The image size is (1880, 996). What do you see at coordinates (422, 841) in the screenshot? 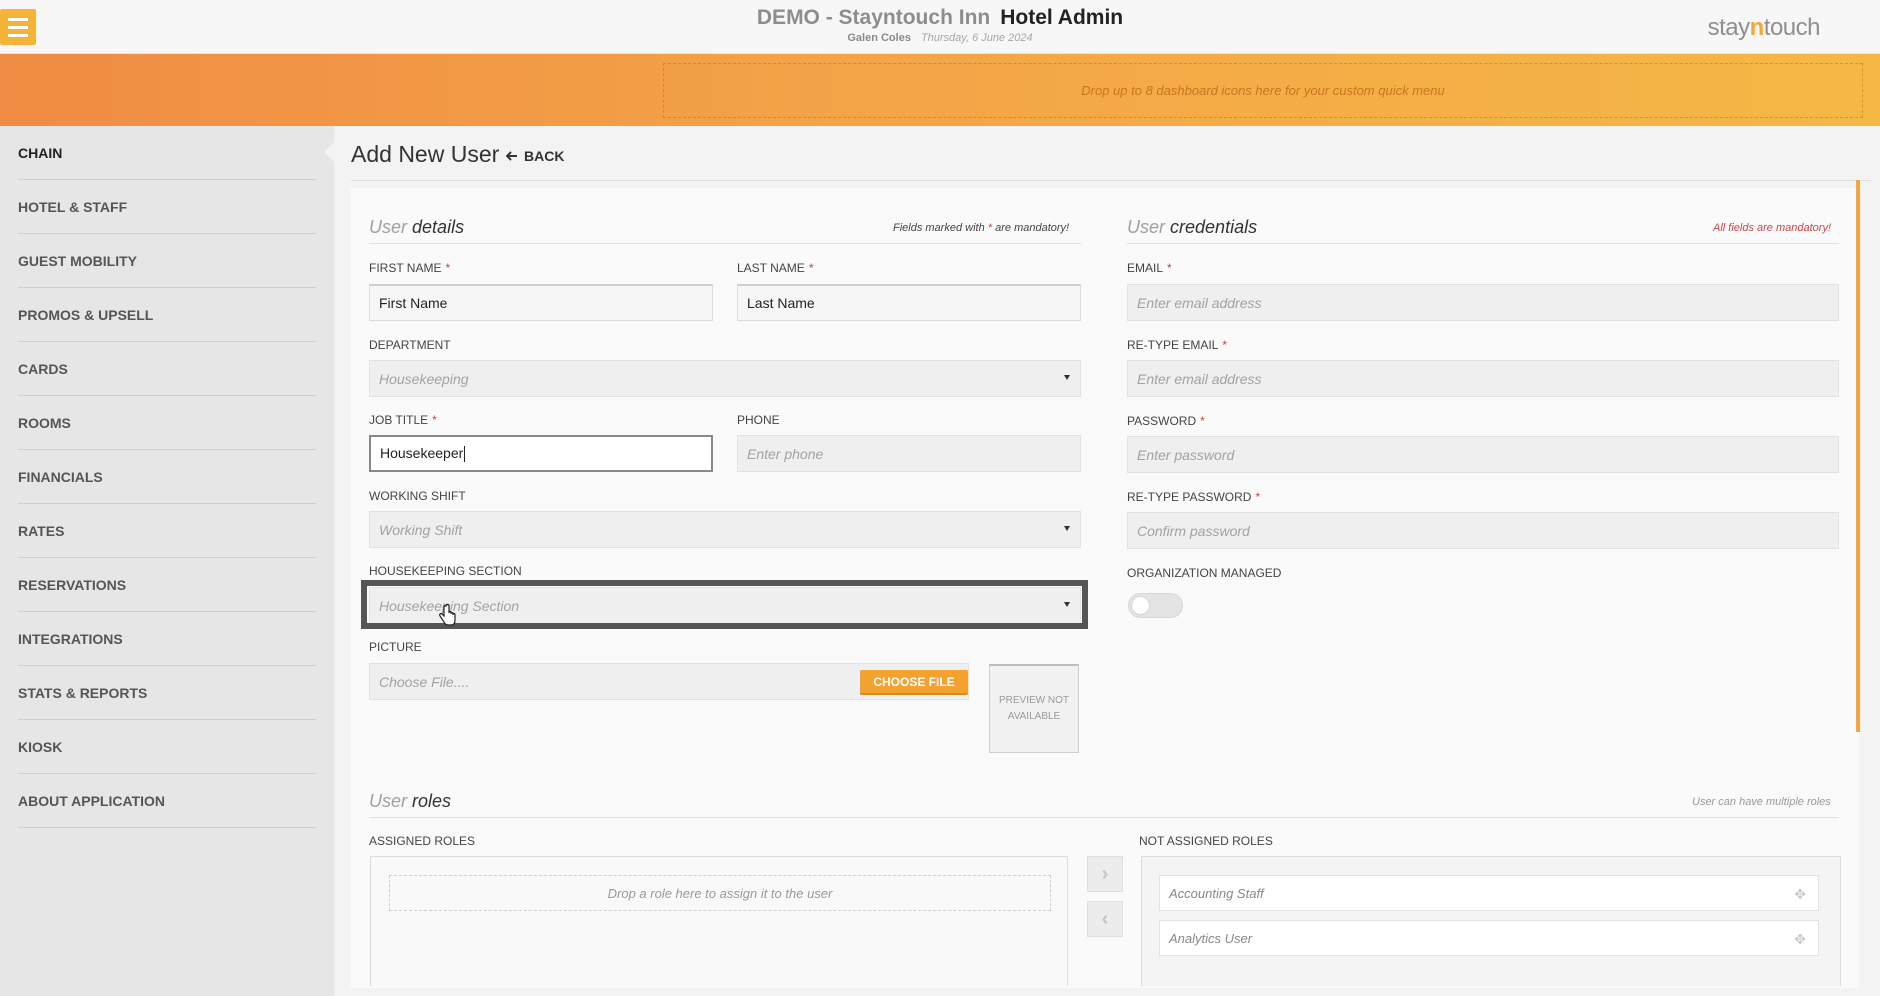
I see `assigned-roles-label: ASSIGNED ROLES` at bounding box center [422, 841].